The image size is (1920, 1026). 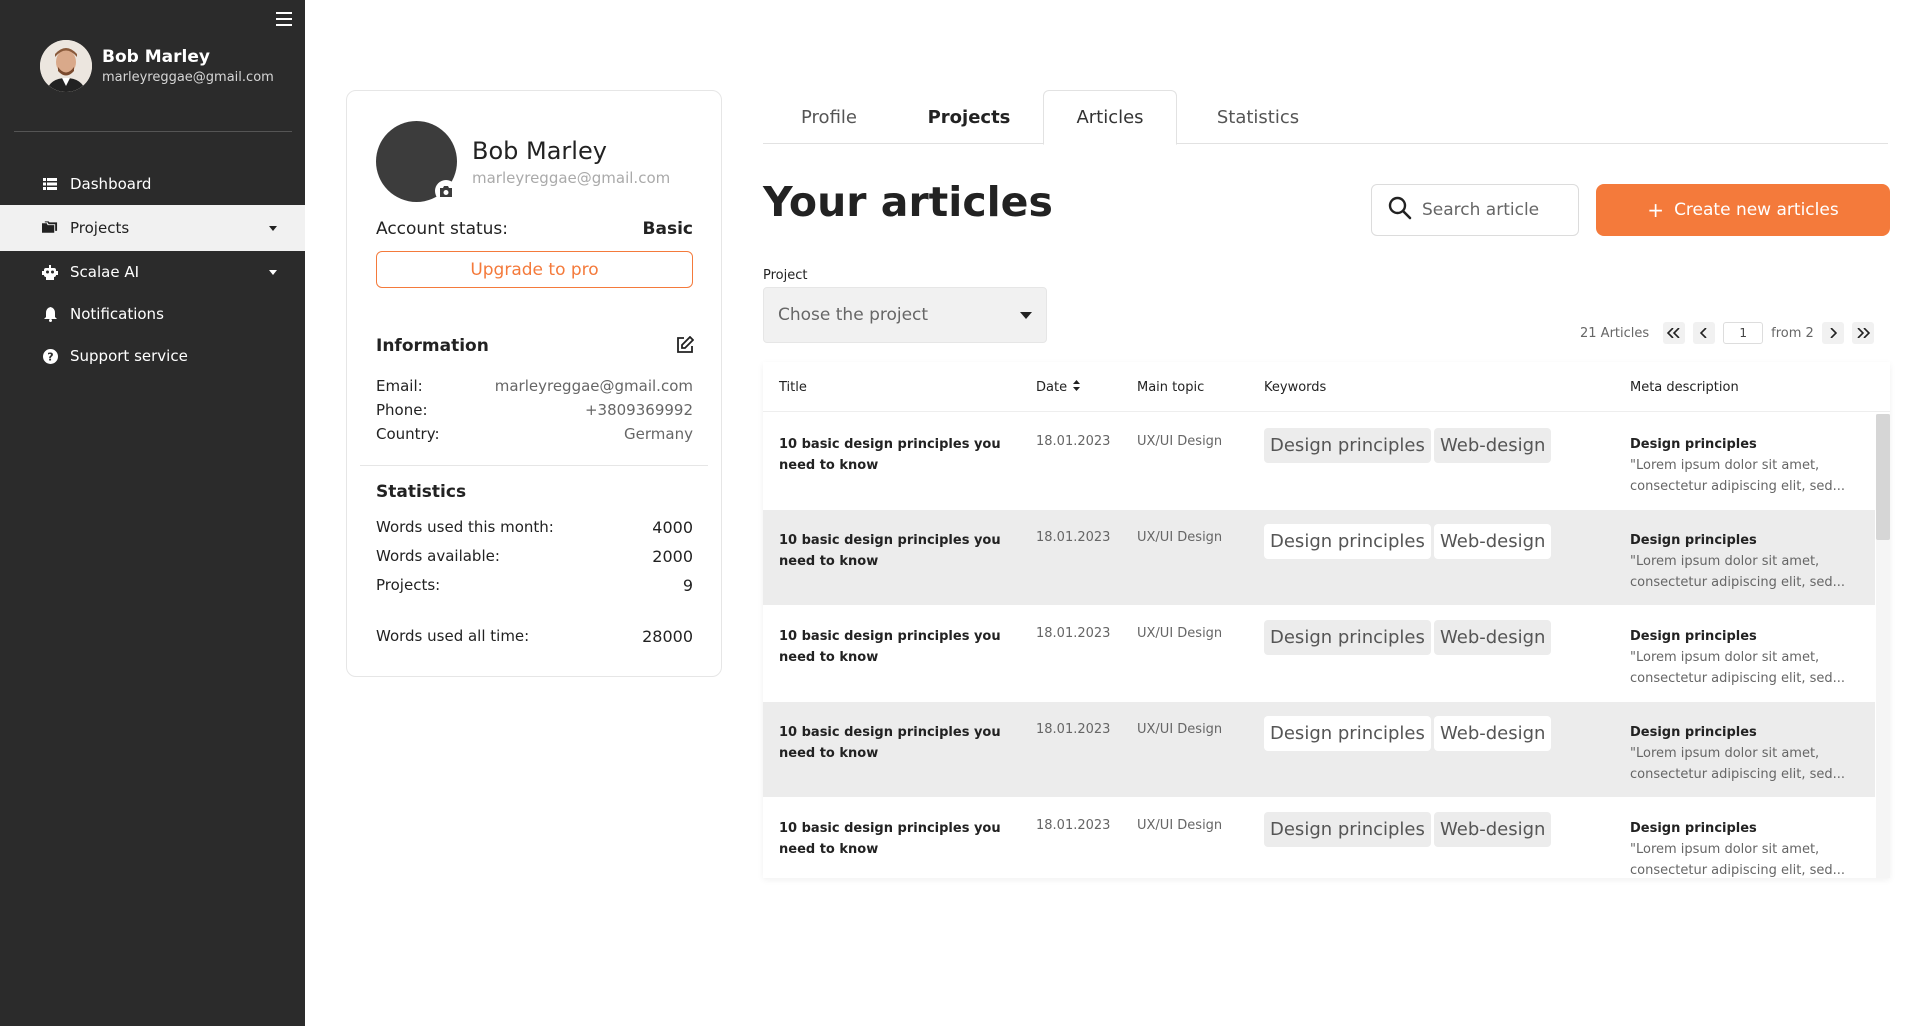 I want to click on tab-statistics: Statistics, so click(x=1258, y=117).